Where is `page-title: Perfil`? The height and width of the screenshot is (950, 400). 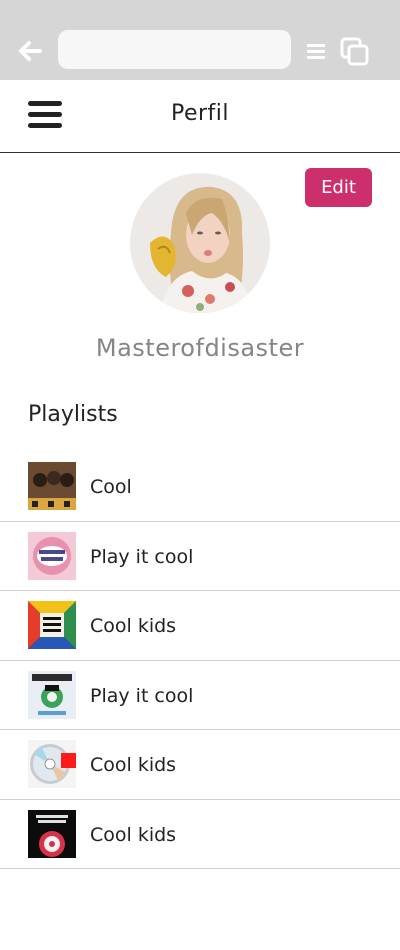 page-title: Perfil is located at coordinates (200, 113).